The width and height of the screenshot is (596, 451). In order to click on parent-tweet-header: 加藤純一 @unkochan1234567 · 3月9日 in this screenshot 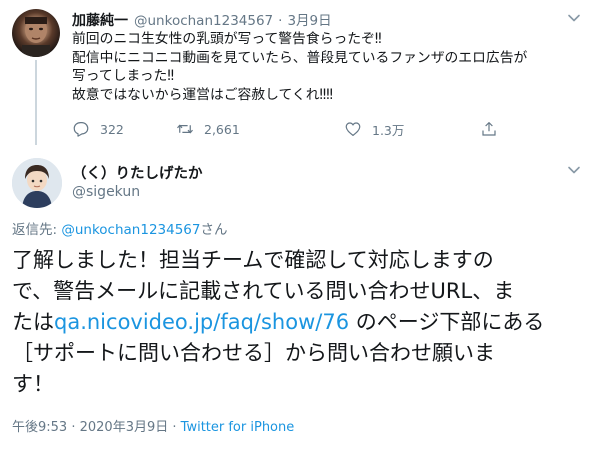, I will do `click(202, 19)`.